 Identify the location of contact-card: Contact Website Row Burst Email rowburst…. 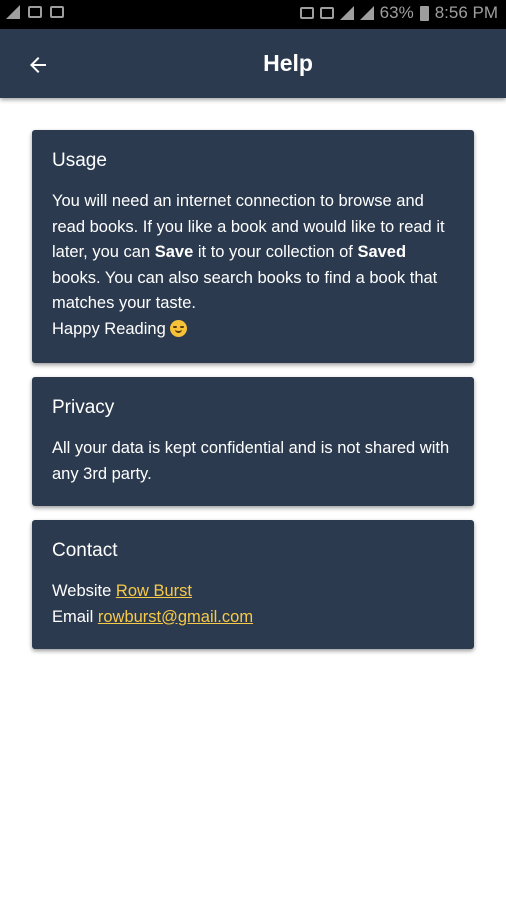
(253, 584).